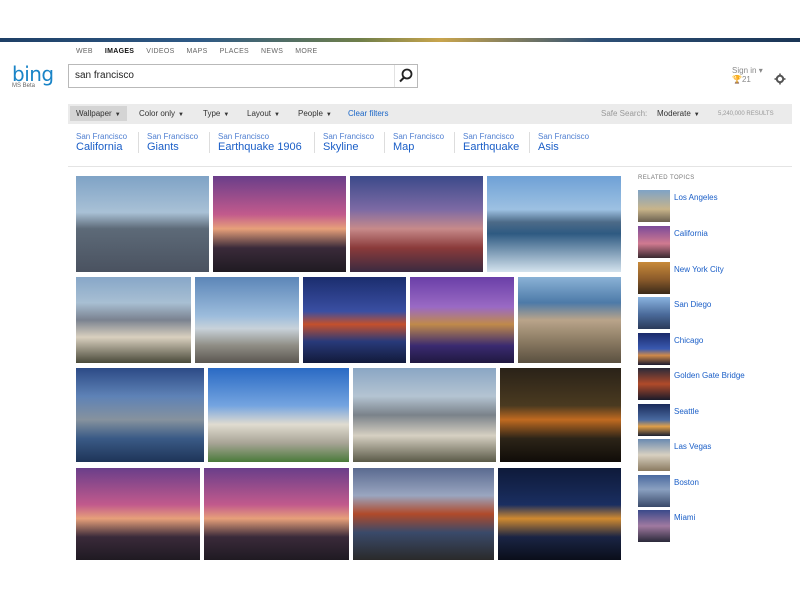  What do you see at coordinates (97, 142) in the screenshot?
I see `related-search-item: San Francisco California` at bounding box center [97, 142].